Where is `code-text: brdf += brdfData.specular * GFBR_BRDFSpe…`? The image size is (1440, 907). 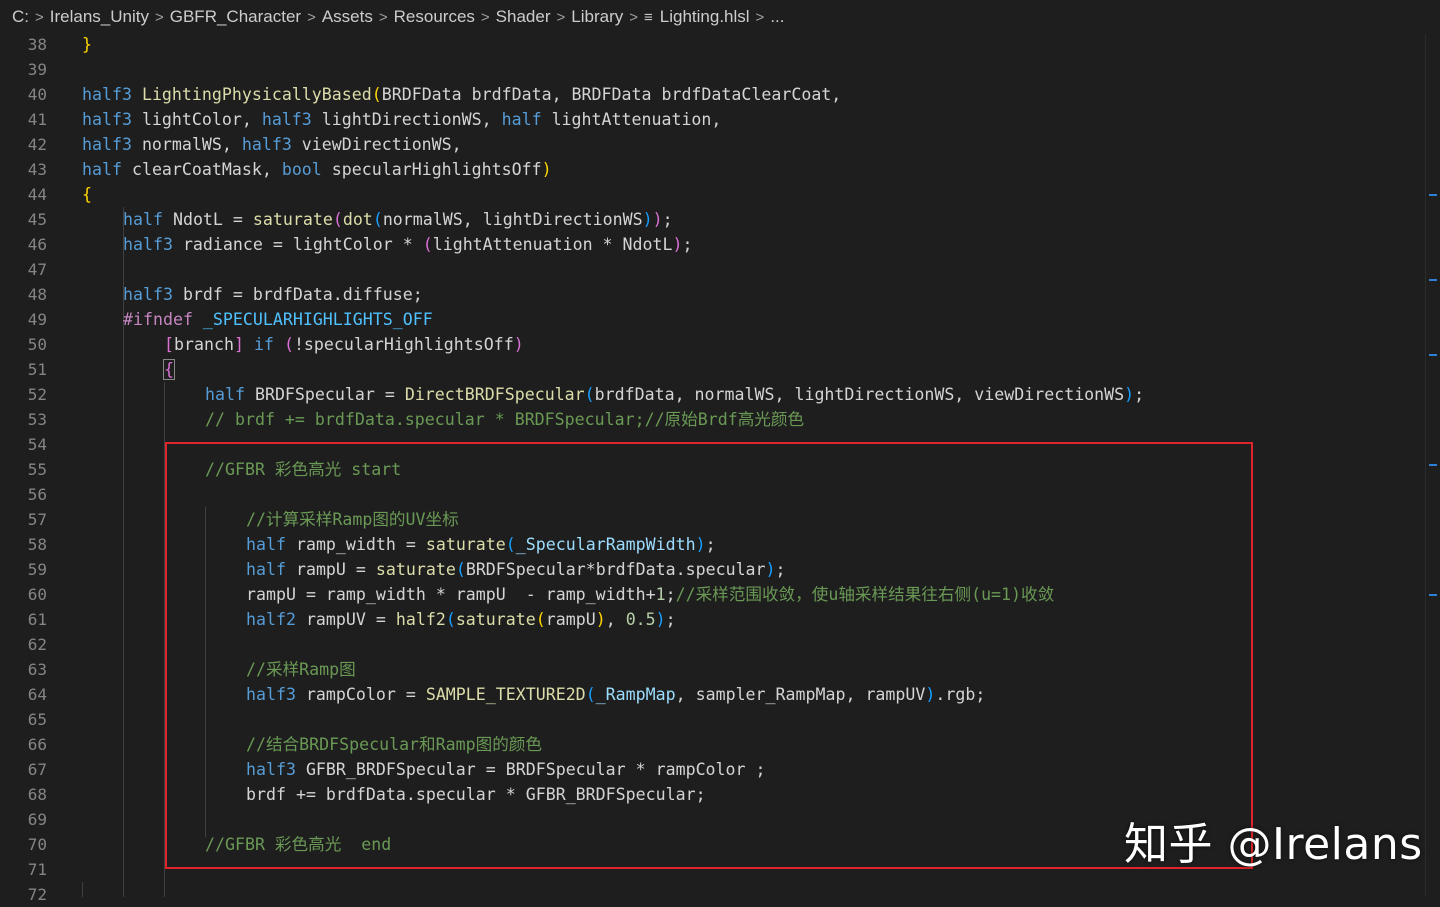
code-text: brdf += brdfData.specular * GFBR_BRDFSpe… is located at coordinates (476, 794).